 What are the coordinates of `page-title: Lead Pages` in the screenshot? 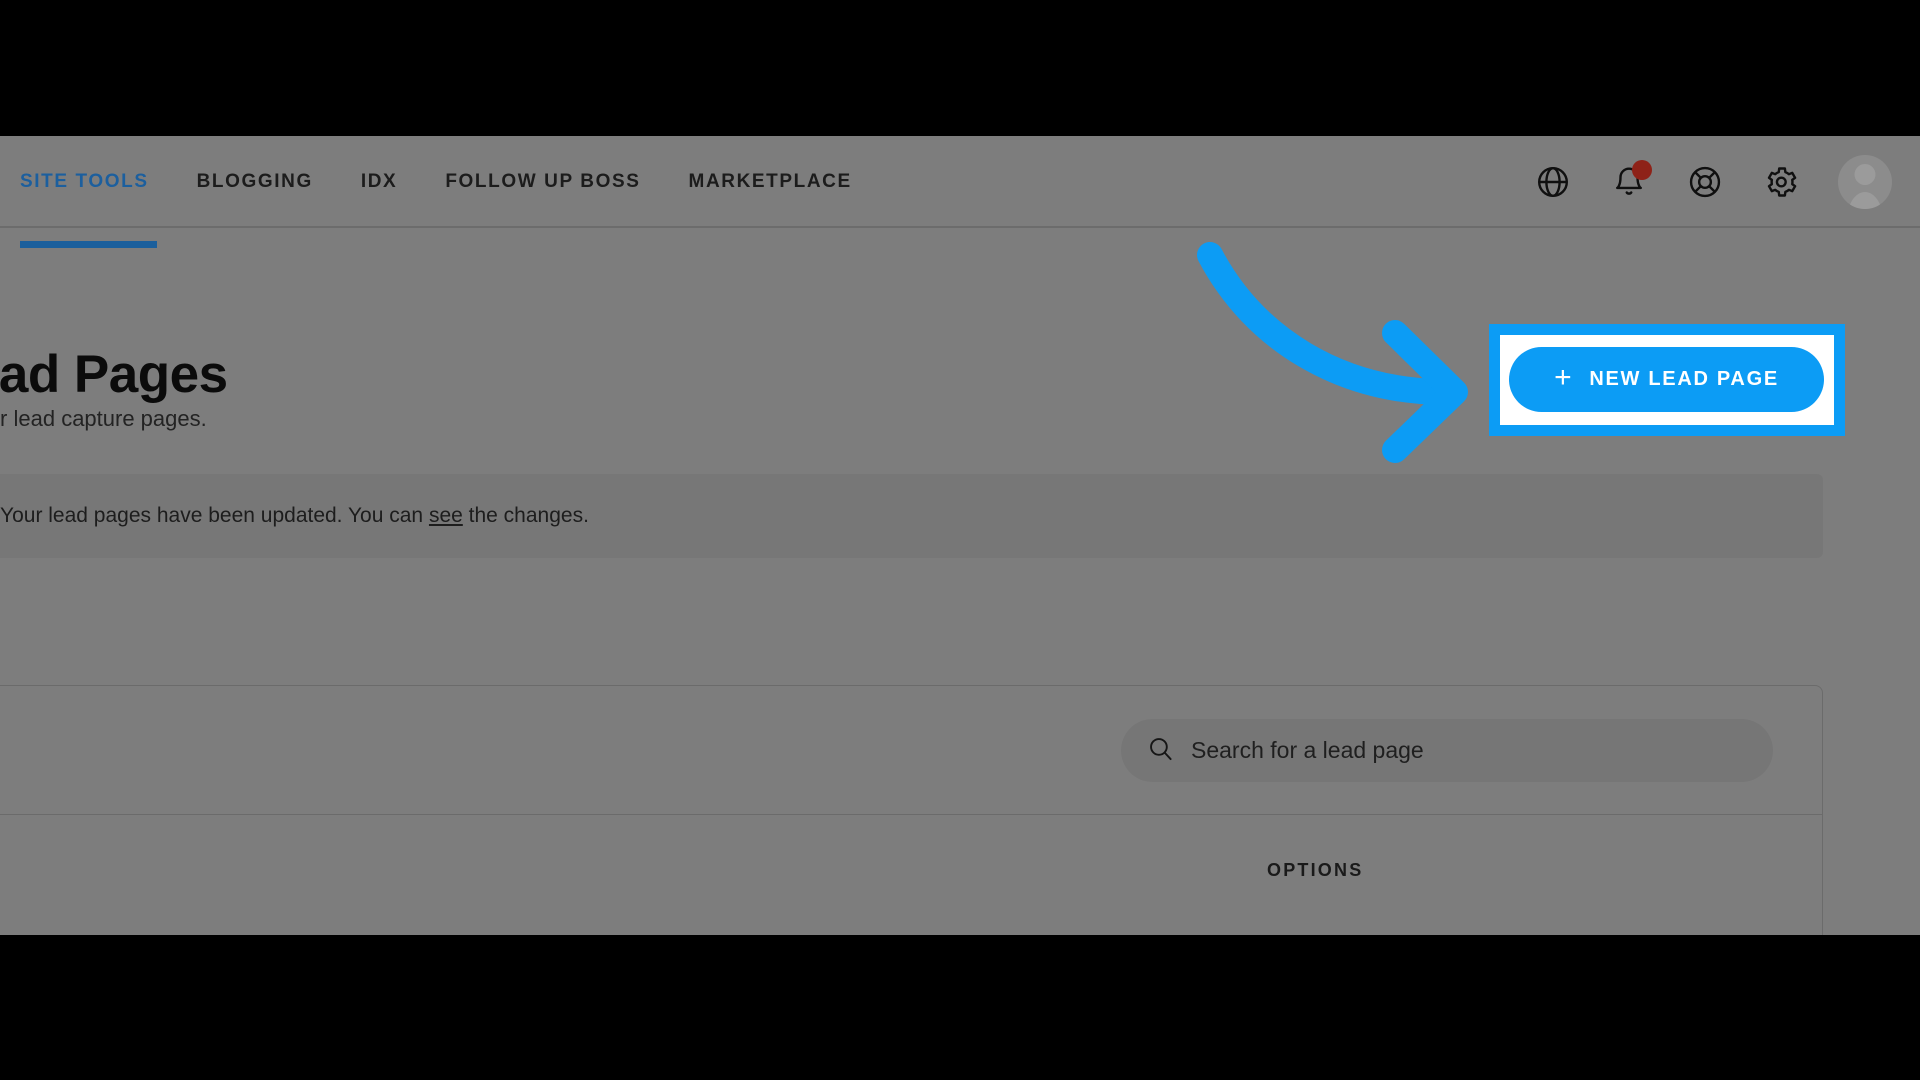 It's located at (114, 374).